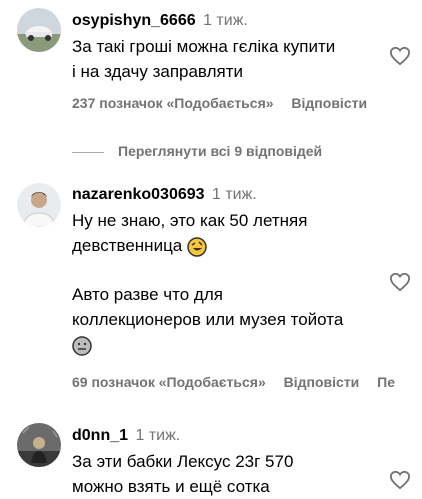  What do you see at coordinates (190, 220) in the screenshot?
I see `comment-line: Ну не знаю, это как 50 летняя` at bounding box center [190, 220].